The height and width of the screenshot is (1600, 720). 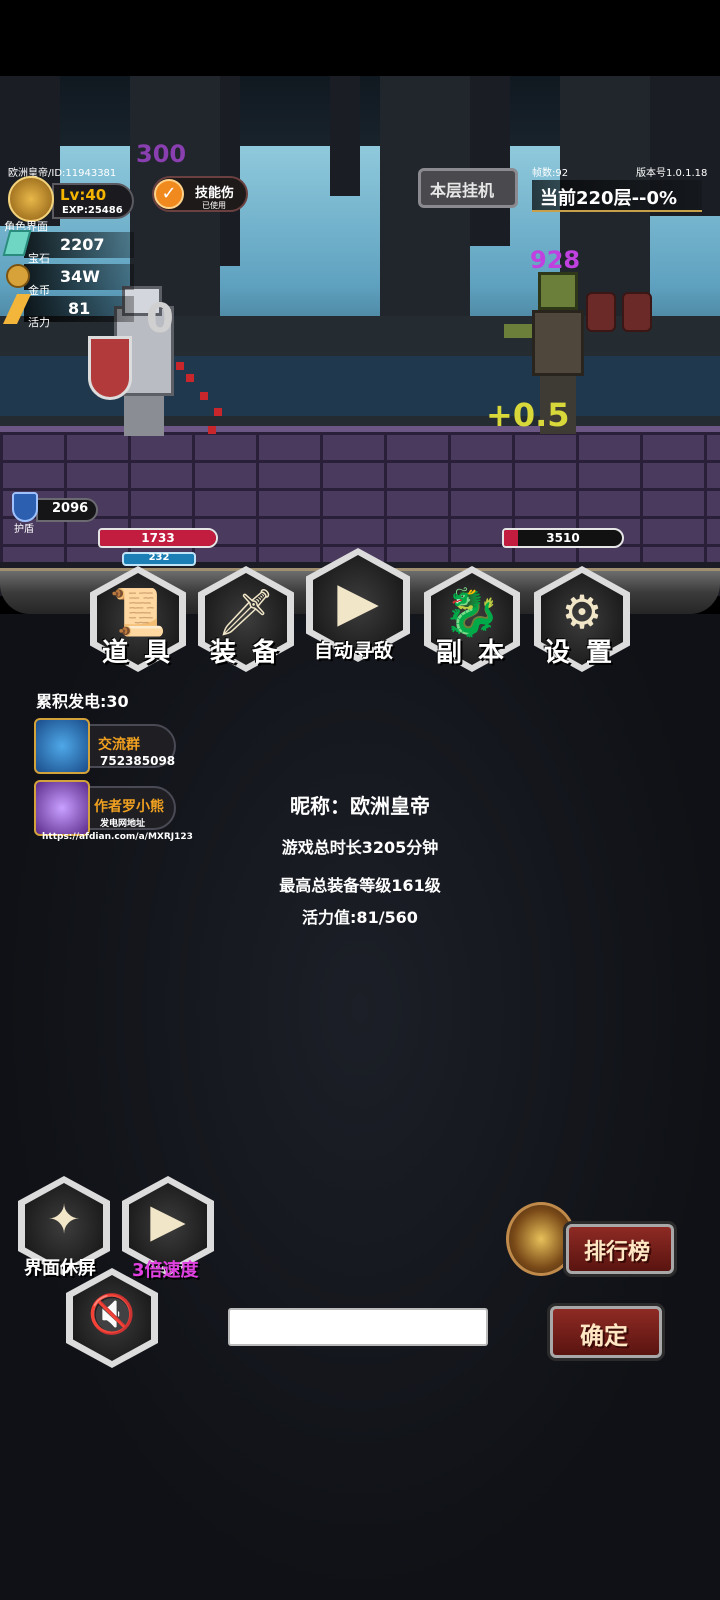 What do you see at coordinates (144, 653) in the screenshot?
I see `items-label: 道具` at bounding box center [144, 653].